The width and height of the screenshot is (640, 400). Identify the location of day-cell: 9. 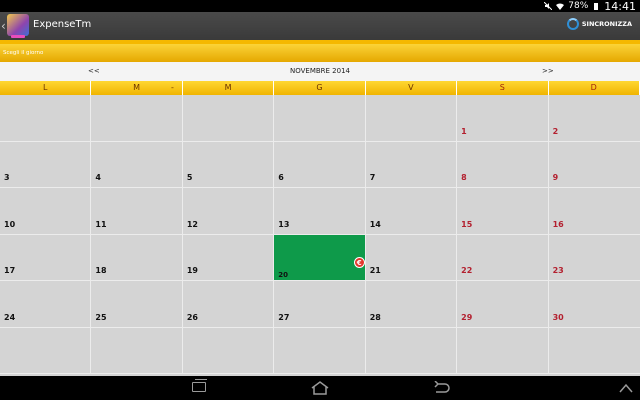
(594, 164).